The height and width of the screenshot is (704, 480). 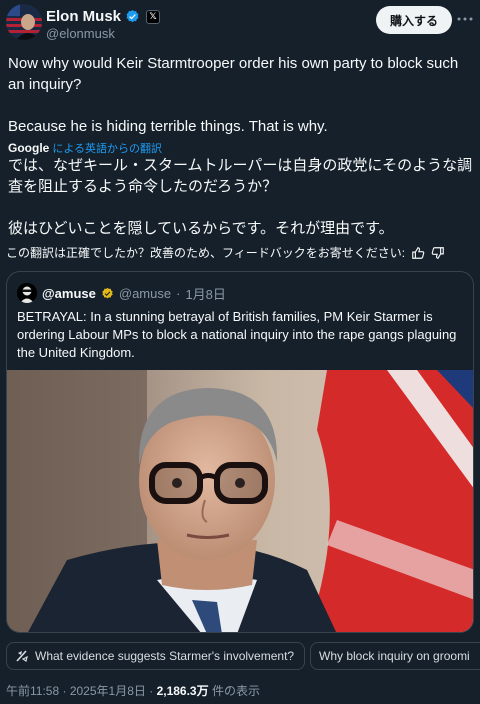 What do you see at coordinates (205, 293) in the screenshot?
I see `quote-date: 1月8日` at bounding box center [205, 293].